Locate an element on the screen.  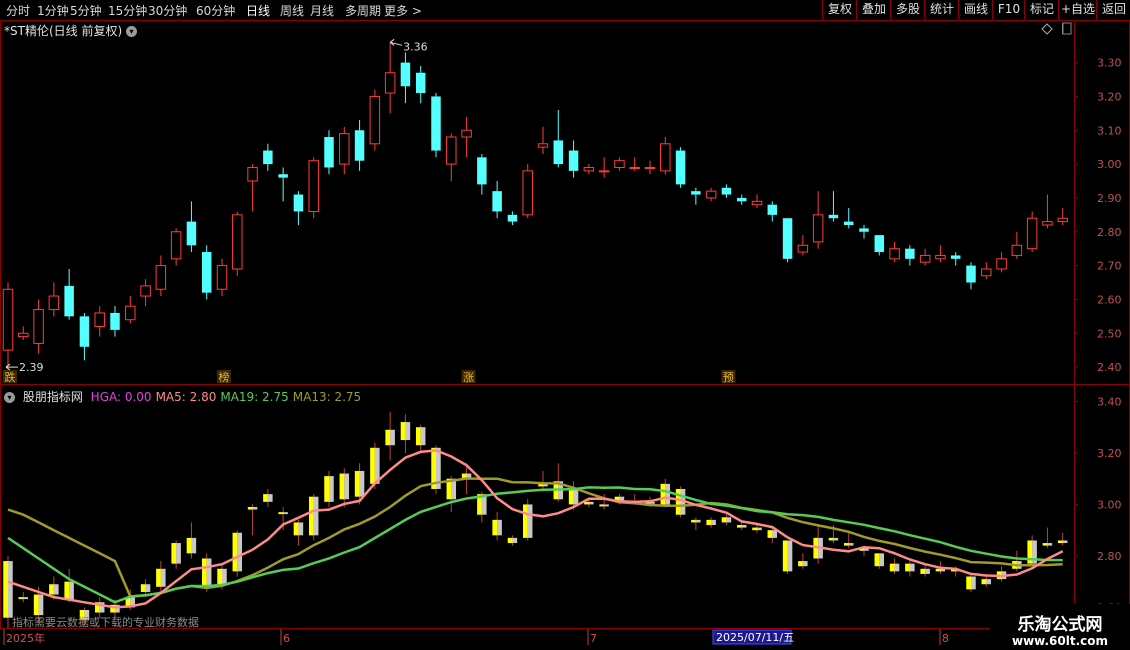
watermark-url: www.60lt.com is located at coordinates (1060, 641).